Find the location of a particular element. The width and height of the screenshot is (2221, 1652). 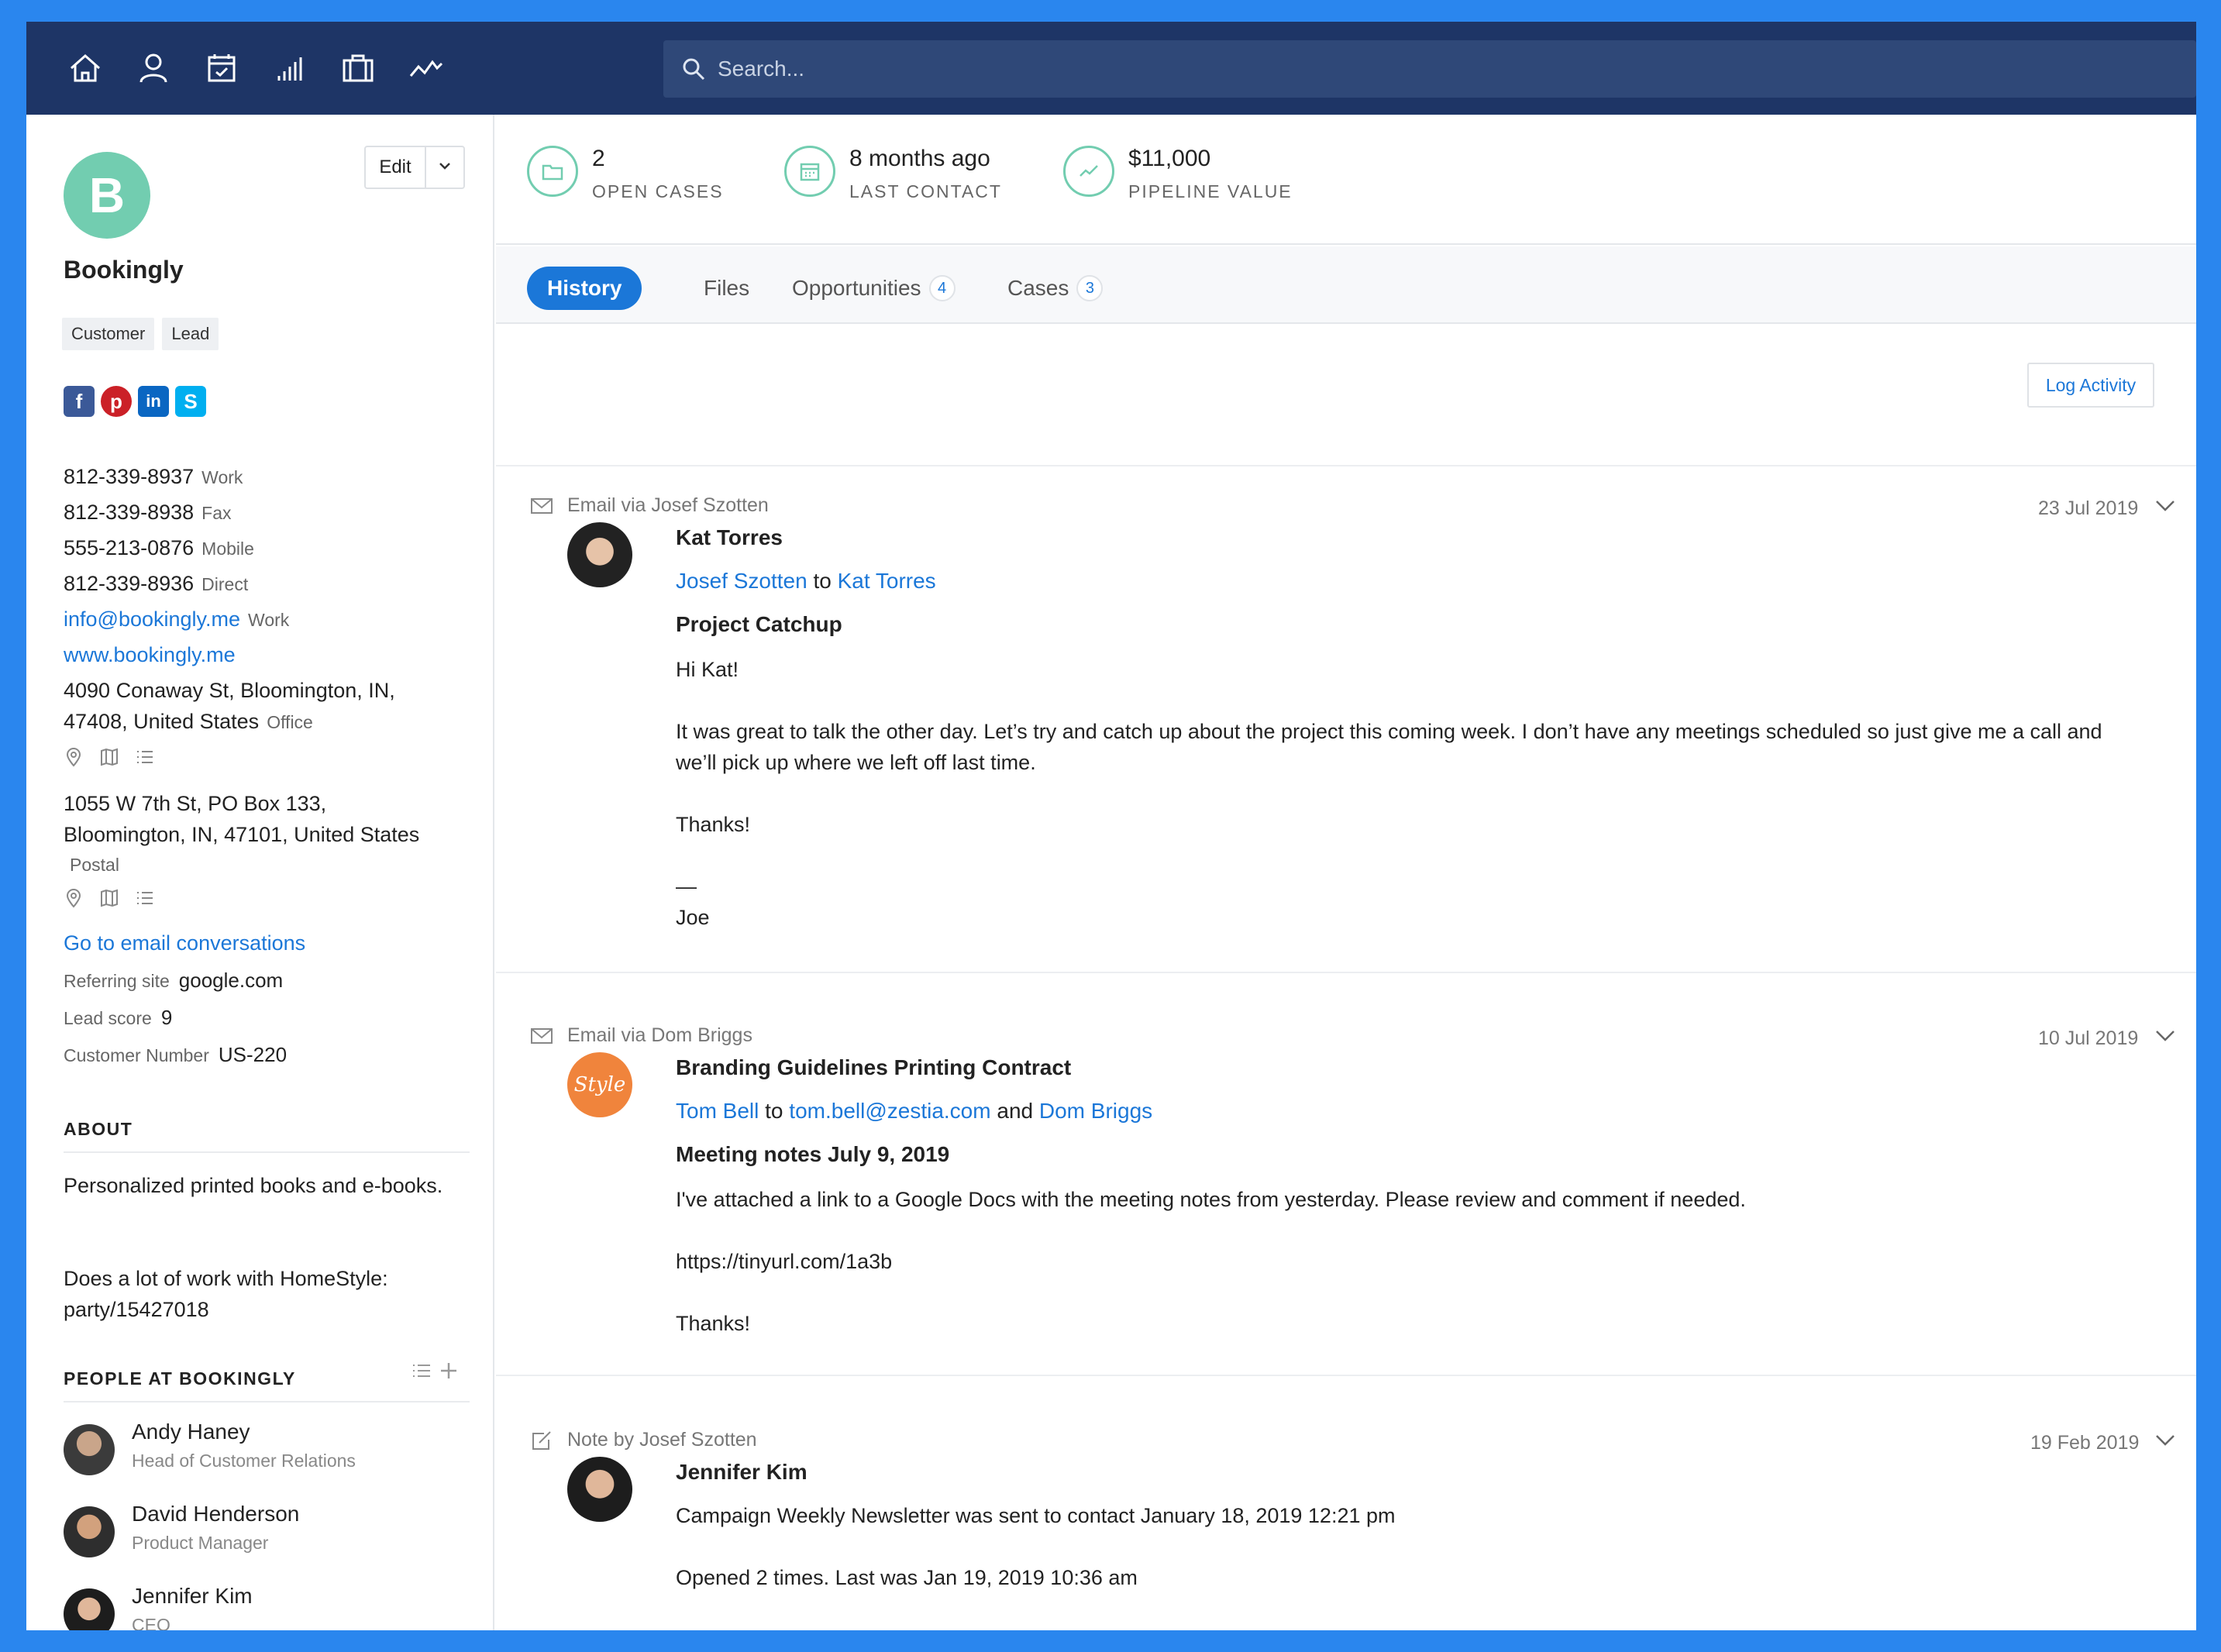

tab-badge: 4 is located at coordinates (942, 288).